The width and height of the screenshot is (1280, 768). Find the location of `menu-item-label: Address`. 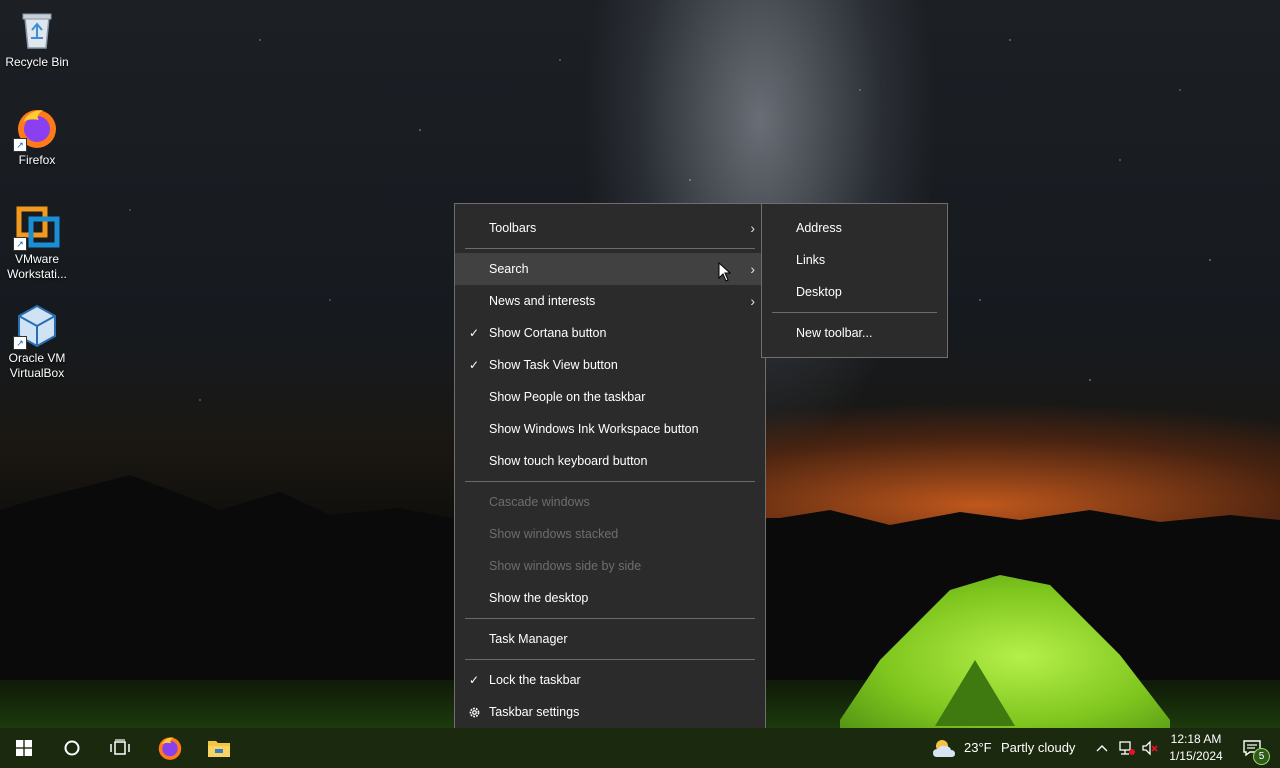

menu-item-label: Address is located at coordinates (819, 228).